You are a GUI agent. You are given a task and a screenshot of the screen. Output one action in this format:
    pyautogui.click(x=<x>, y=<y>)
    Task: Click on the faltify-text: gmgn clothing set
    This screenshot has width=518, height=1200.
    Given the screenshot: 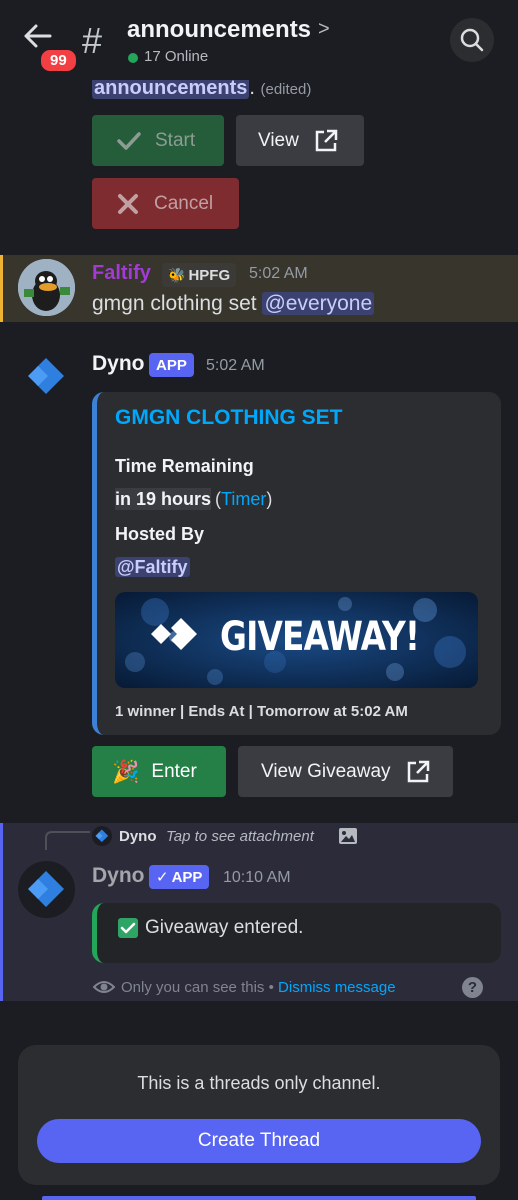 What is the action you would take?
    pyautogui.click(x=174, y=303)
    